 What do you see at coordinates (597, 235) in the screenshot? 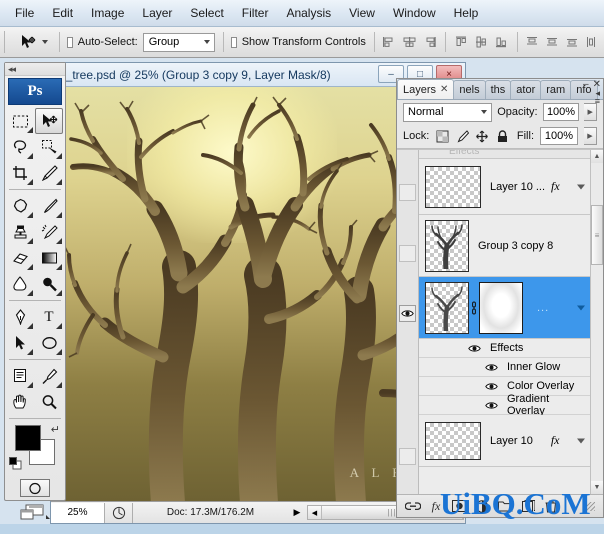
I see `scroll-thumb: ≡` at bounding box center [597, 235].